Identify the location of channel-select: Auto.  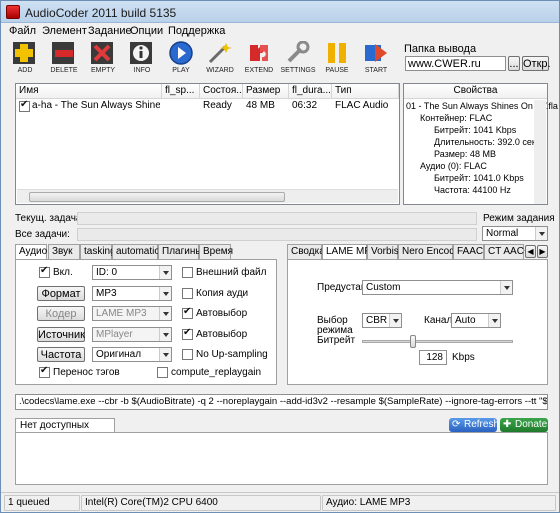
(476, 320).